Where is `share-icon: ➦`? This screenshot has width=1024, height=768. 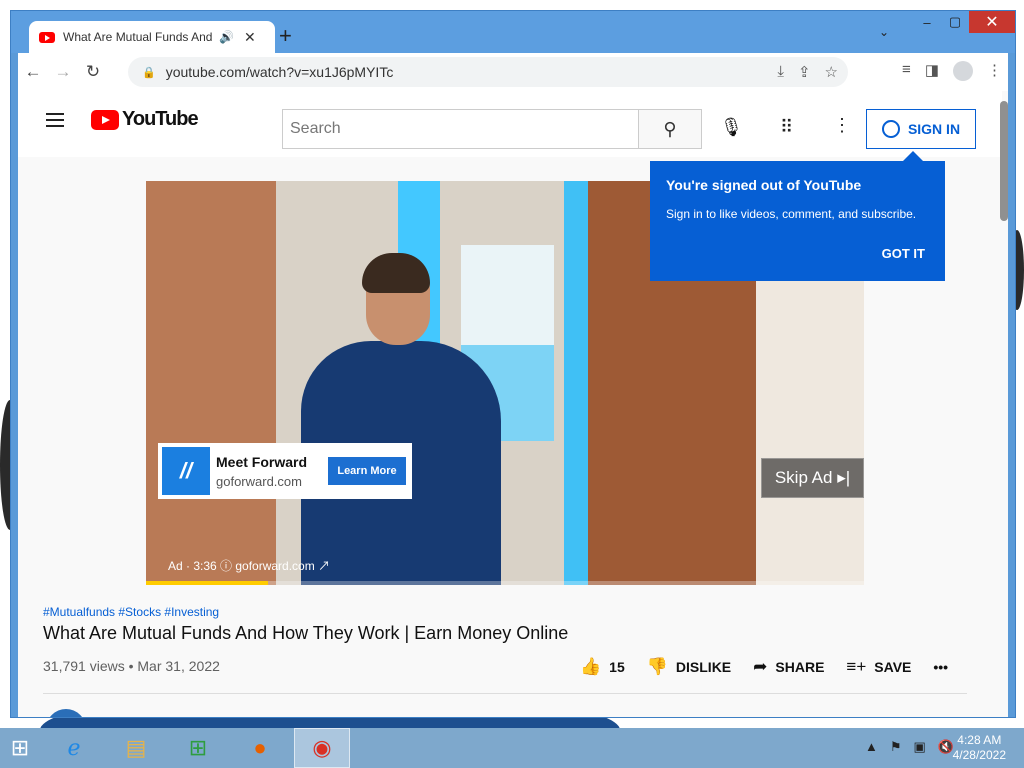 share-icon: ➦ is located at coordinates (760, 666).